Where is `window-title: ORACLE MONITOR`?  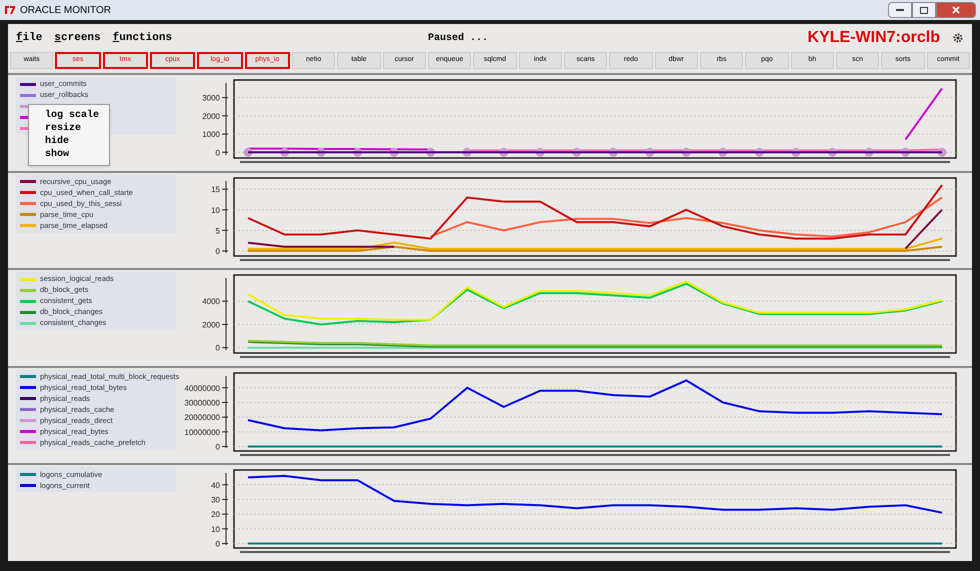
window-title: ORACLE MONITOR is located at coordinates (65, 11).